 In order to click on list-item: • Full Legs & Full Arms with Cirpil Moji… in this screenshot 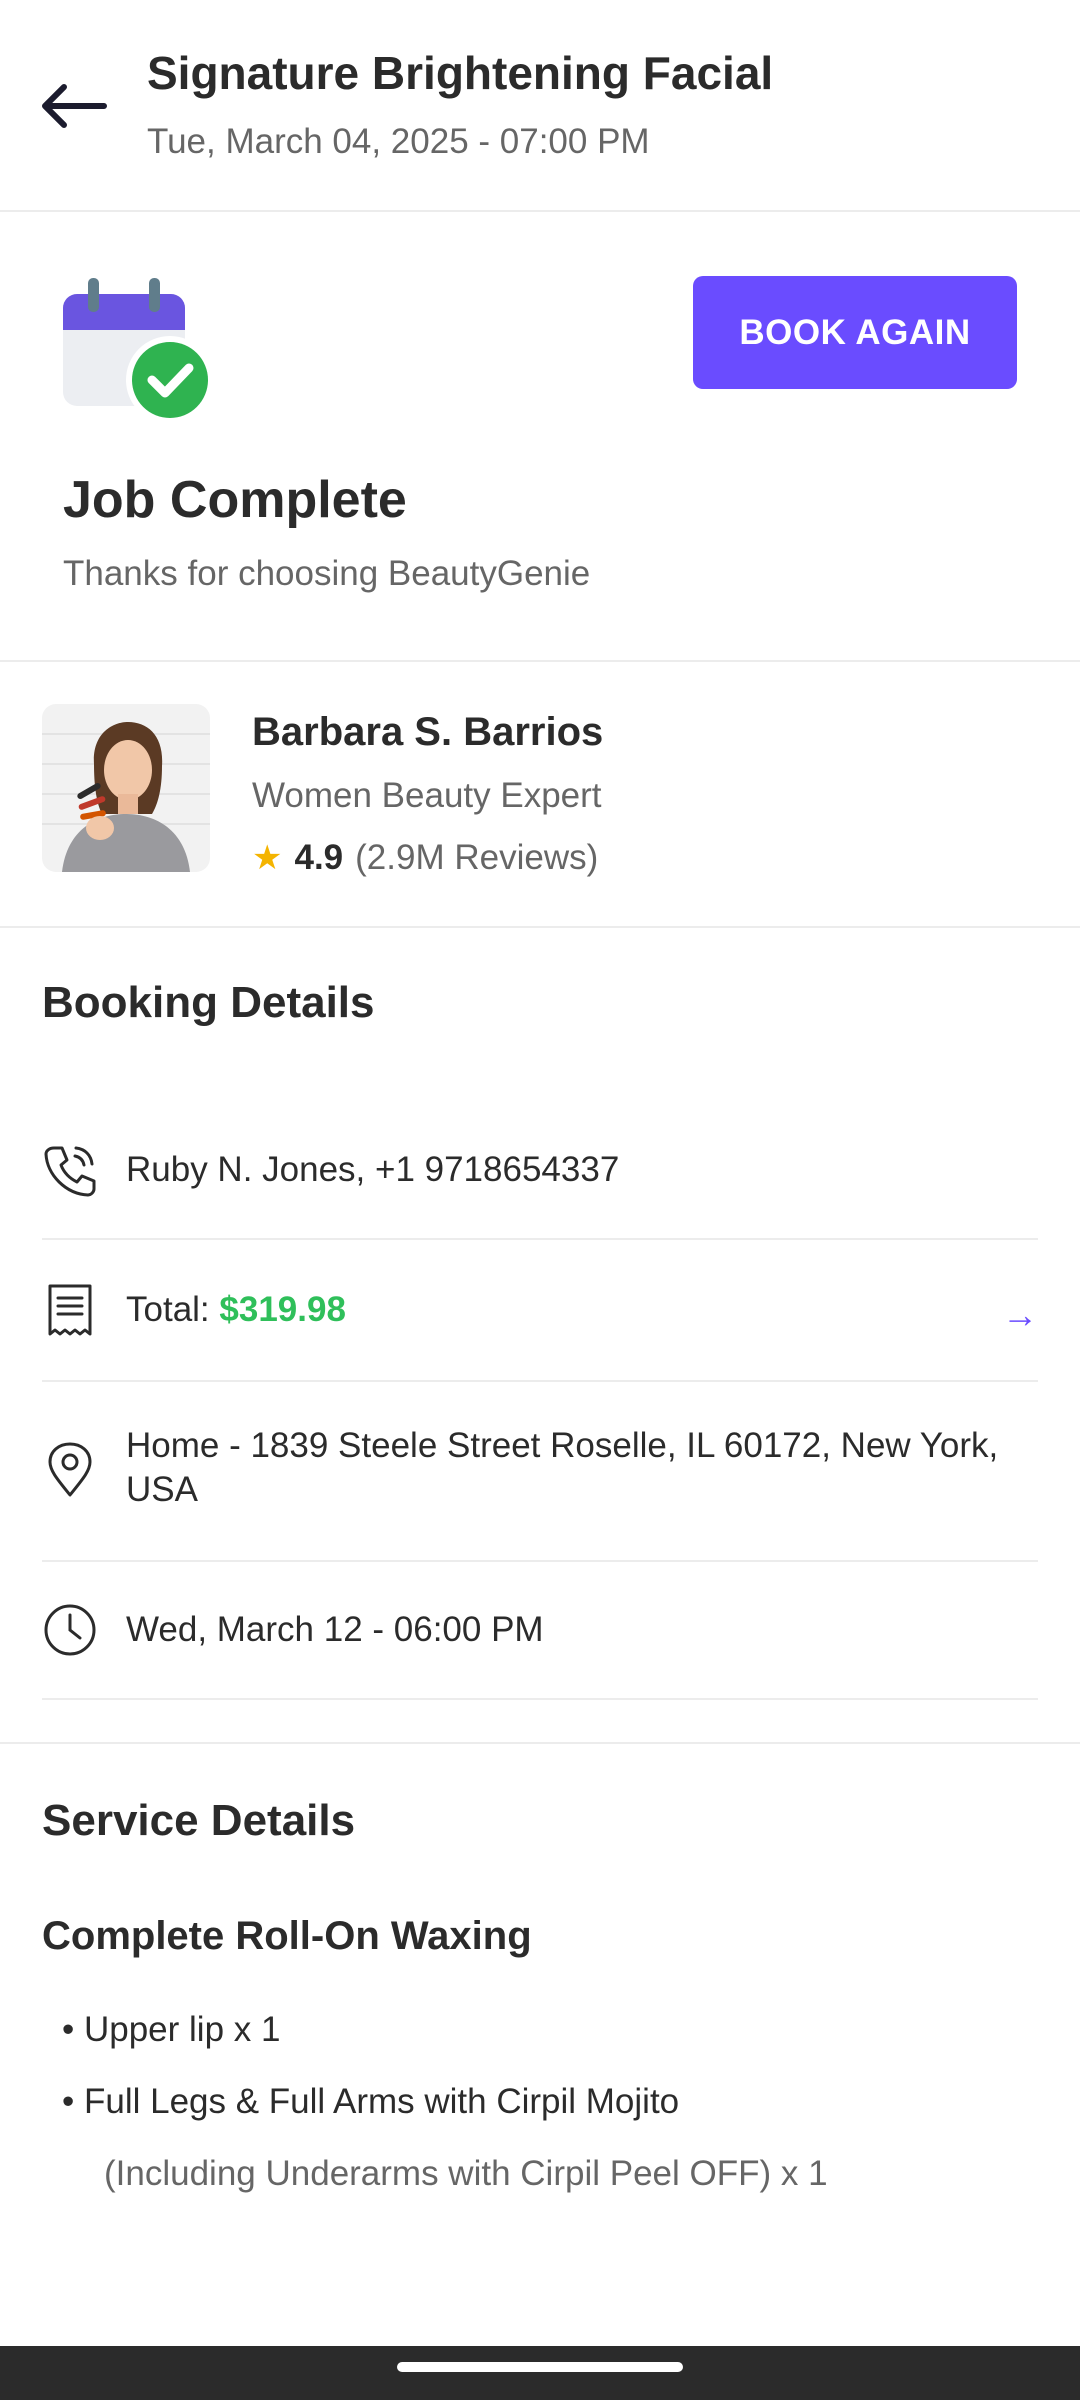, I will do `click(371, 2101)`.